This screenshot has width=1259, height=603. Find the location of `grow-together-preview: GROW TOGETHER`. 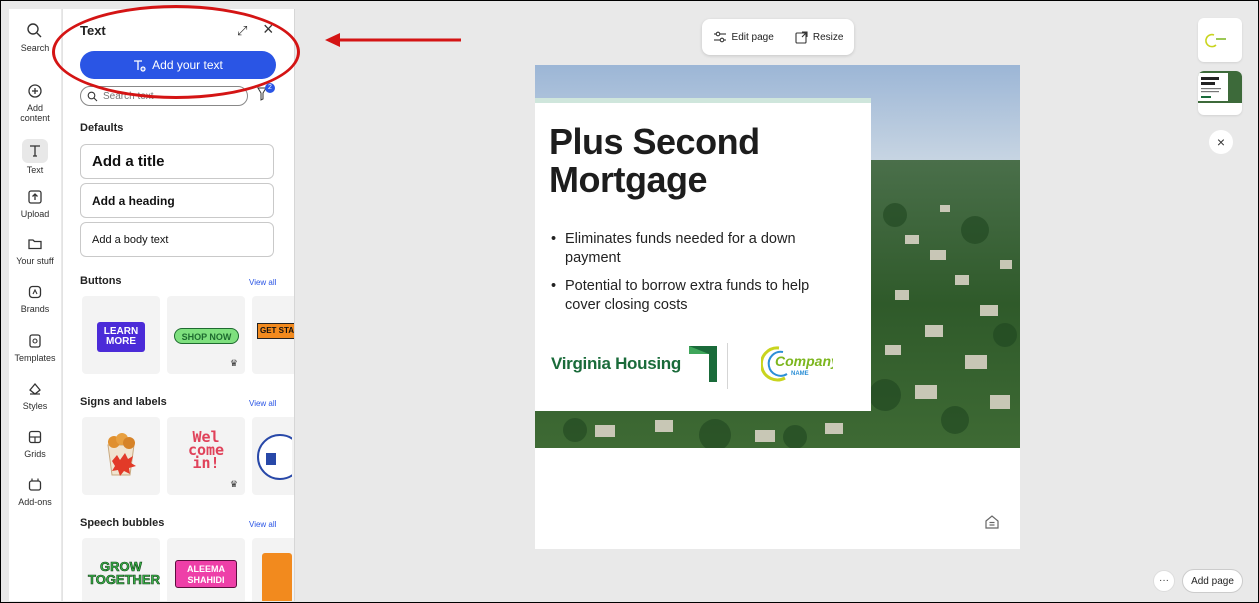

grow-together-preview: GROW TOGETHER is located at coordinates (124, 573).